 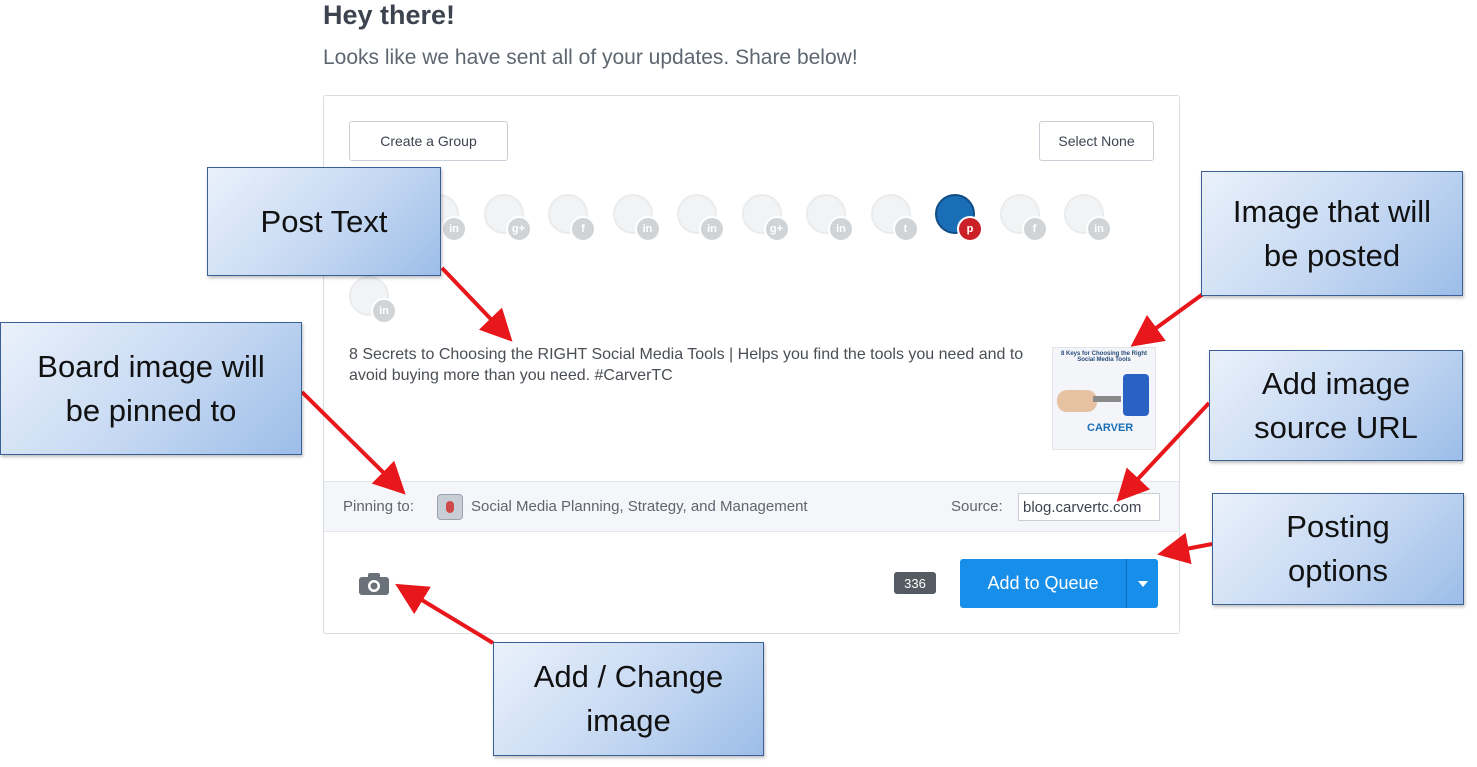 I want to click on callout-source: Add image source URL, so click(x=1336, y=405).